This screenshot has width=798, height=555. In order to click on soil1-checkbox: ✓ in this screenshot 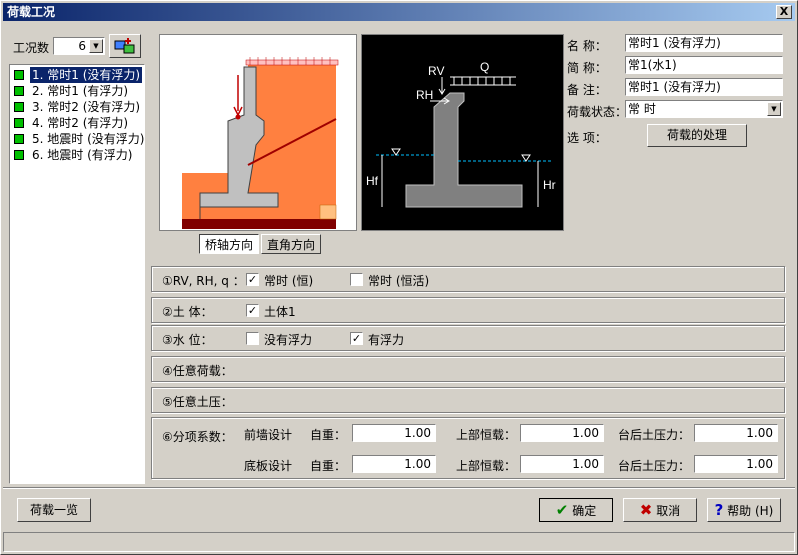, I will do `click(252, 310)`.